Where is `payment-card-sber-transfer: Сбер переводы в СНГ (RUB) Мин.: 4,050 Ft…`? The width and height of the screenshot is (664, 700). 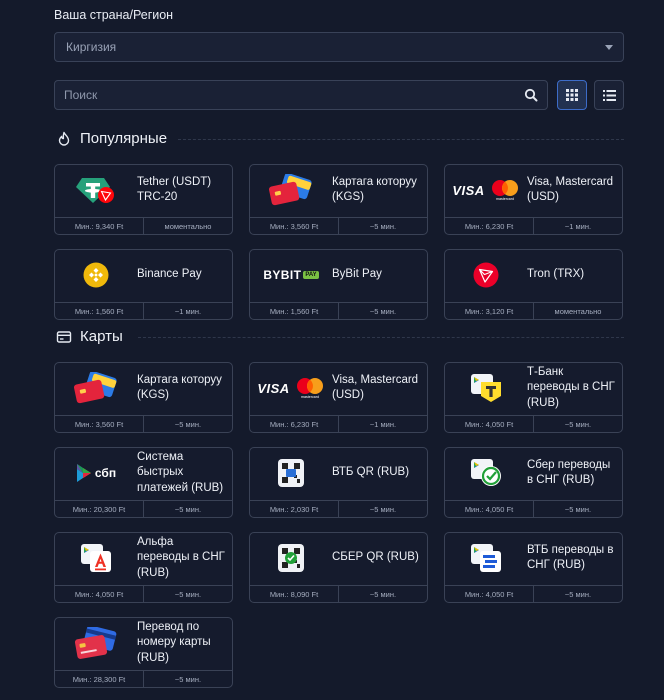
payment-card-sber-transfer: Сбер переводы в СНГ (RUB) Мин.: 4,050 Ft… is located at coordinates (533, 482).